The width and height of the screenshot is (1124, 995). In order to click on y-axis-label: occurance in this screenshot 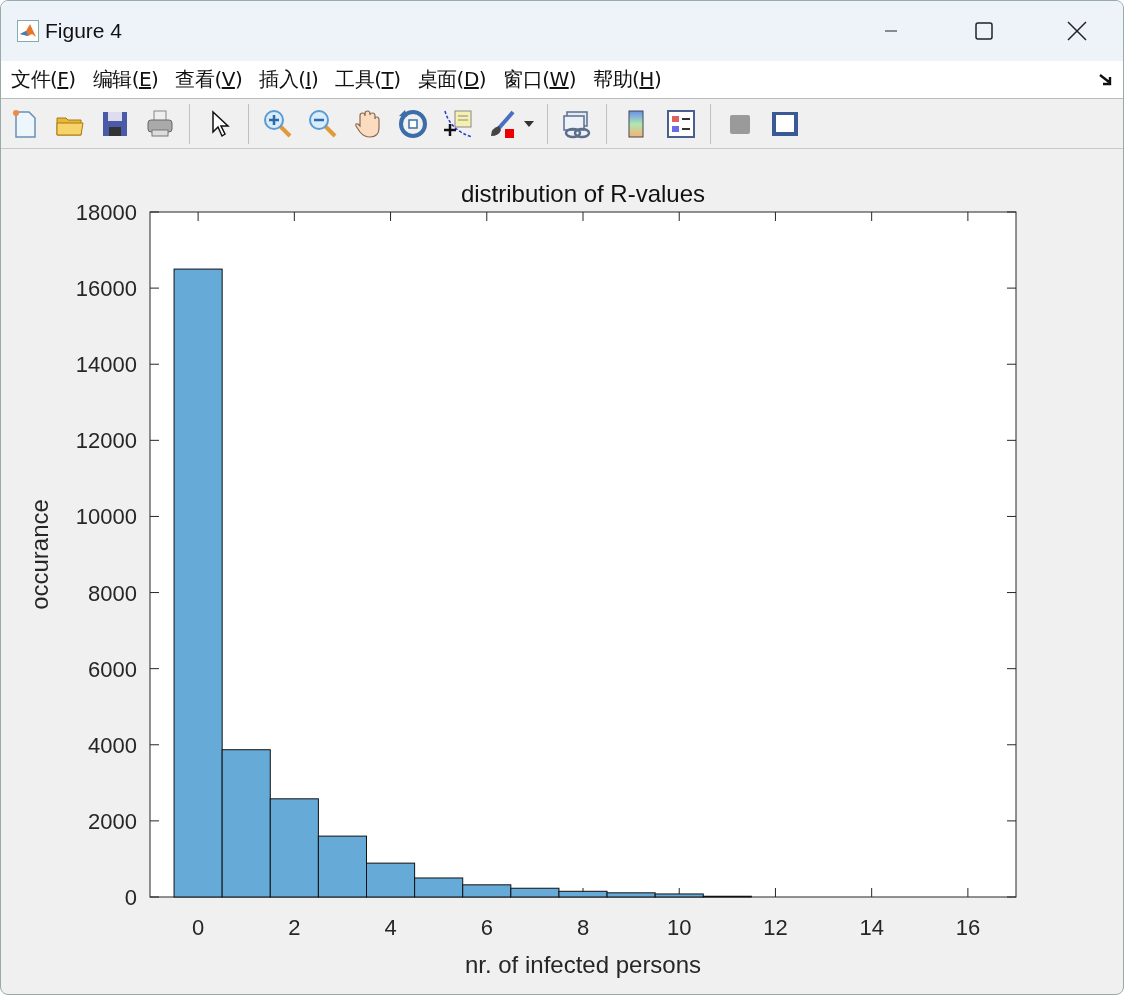, I will do `click(39, 554)`.